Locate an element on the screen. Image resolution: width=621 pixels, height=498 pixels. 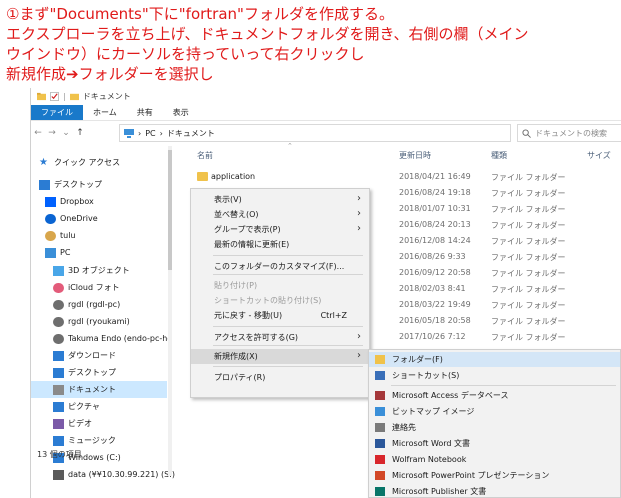
address-box: › PC › ドキュメント is located at coordinates (315, 133).